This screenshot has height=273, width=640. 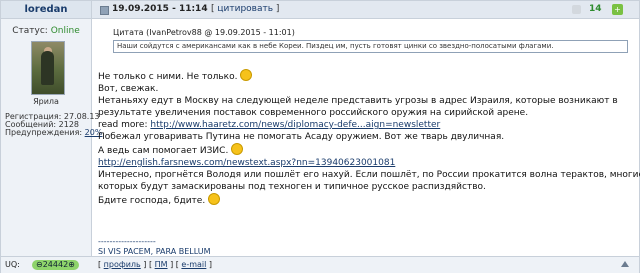 I want to click on quote-button-label: цитировать, so click(x=245, y=9).